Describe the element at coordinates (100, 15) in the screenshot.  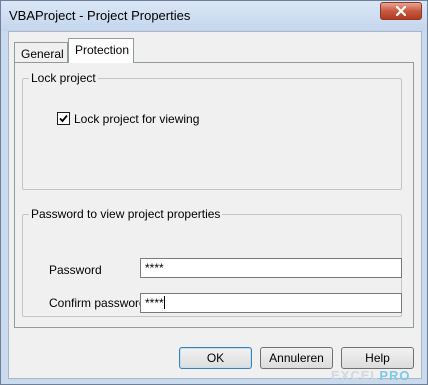
I see `window-title: VBAProject - Project Properties` at that location.